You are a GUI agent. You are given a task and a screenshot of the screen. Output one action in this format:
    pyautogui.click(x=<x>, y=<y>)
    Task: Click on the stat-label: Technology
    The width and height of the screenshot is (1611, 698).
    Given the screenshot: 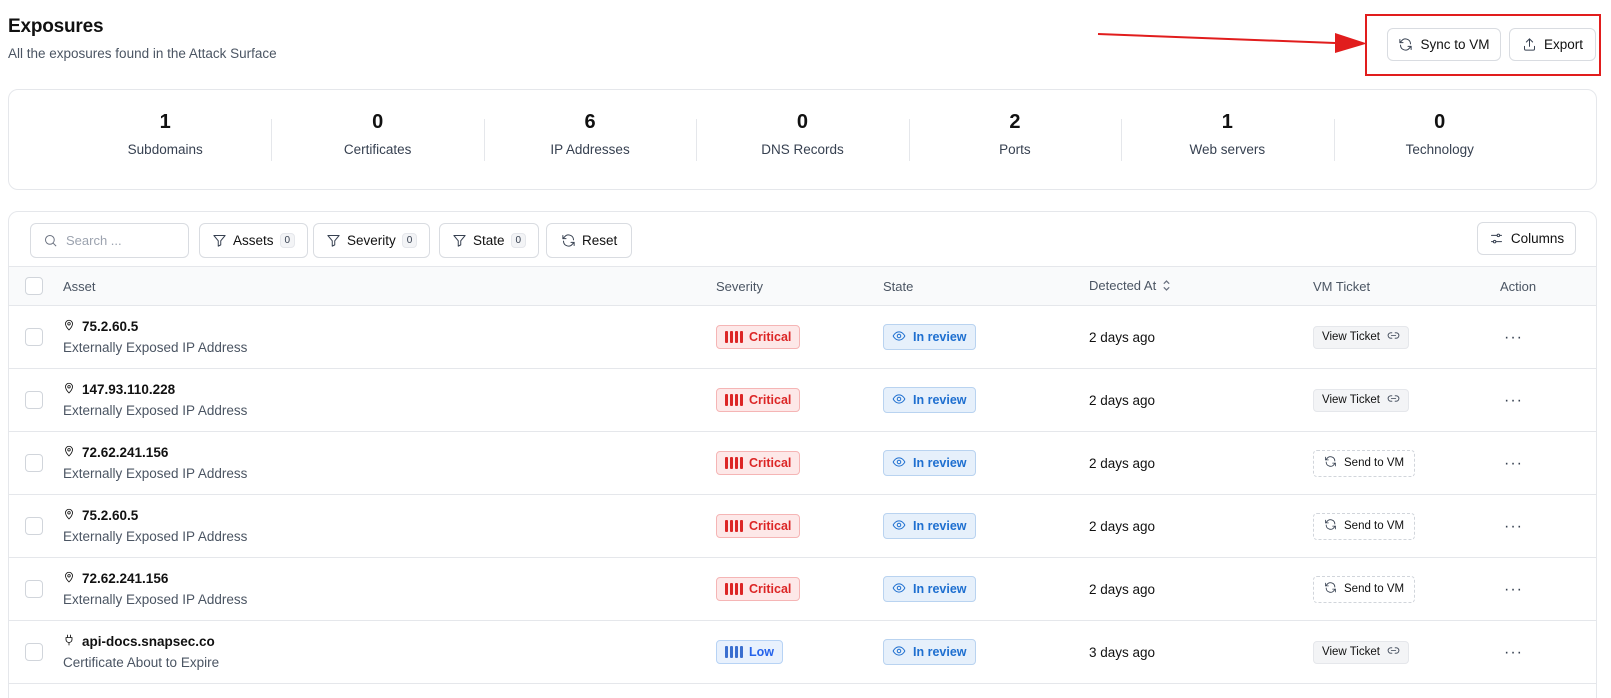 What is the action you would take?
    pyautogui.click(x=1439, y=149)
    